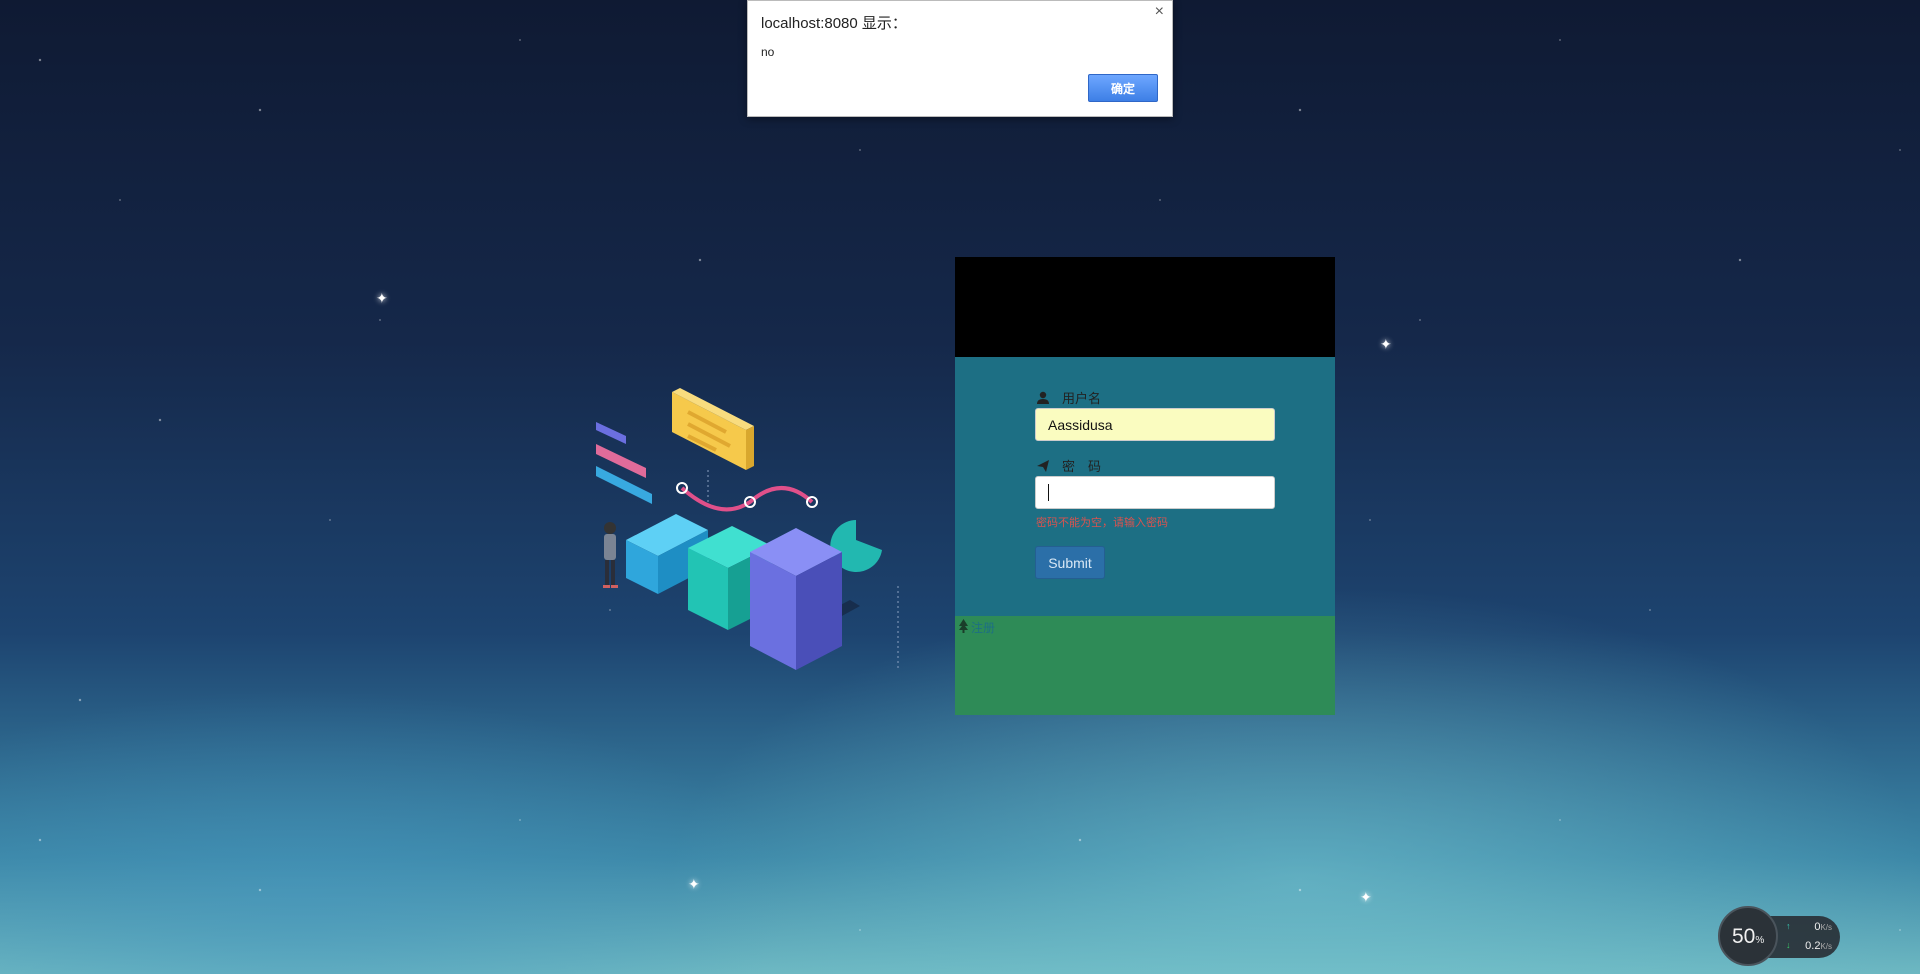 Image resolution: width=1920 pixels, height=974 pixels. What do you see at coordinates (1155, 424) in the screenshot?
I see `username-input` at bounding box center [1155, 424].